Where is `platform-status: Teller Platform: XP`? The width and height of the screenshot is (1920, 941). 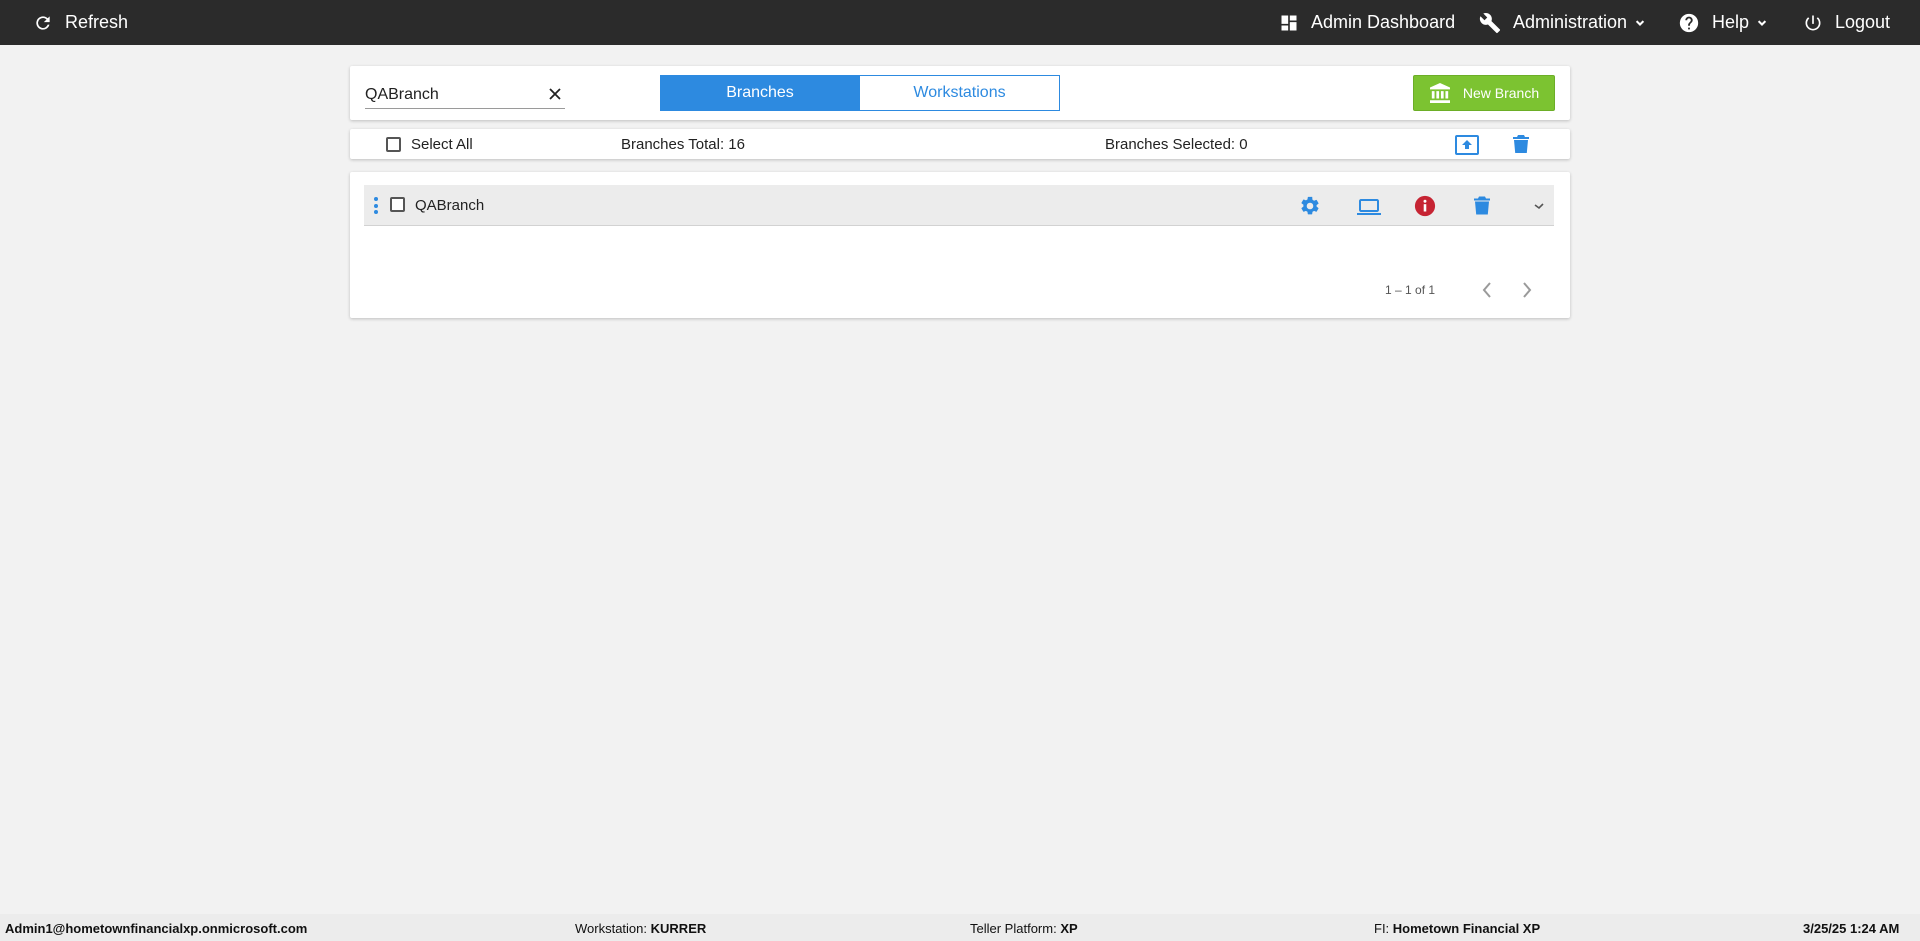 platform-status: Teller Platform: XP is located at coordinates (1024, 928).